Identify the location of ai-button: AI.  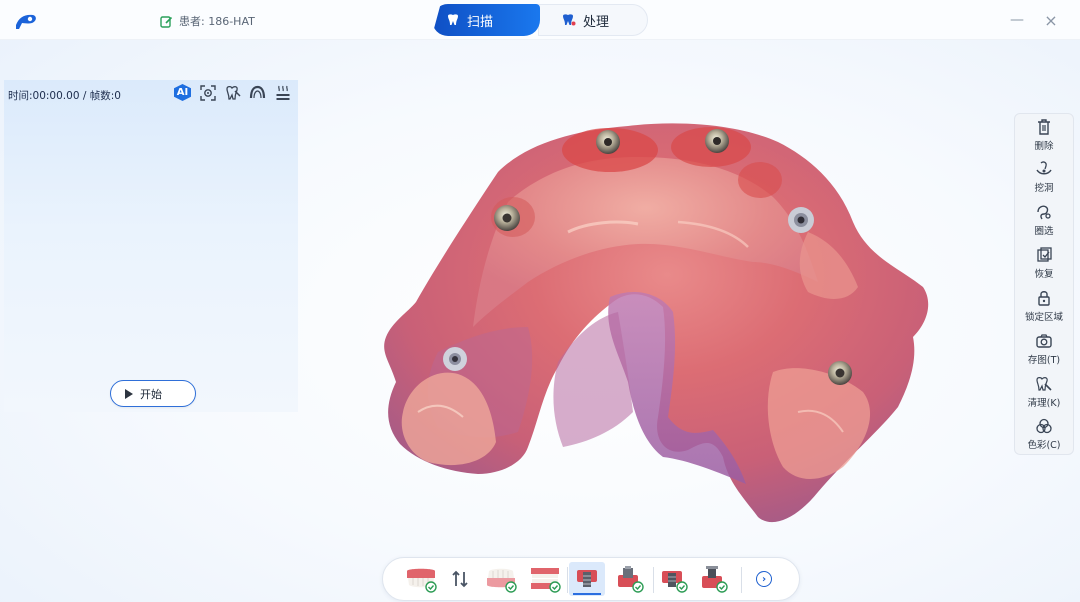
(182, 92).